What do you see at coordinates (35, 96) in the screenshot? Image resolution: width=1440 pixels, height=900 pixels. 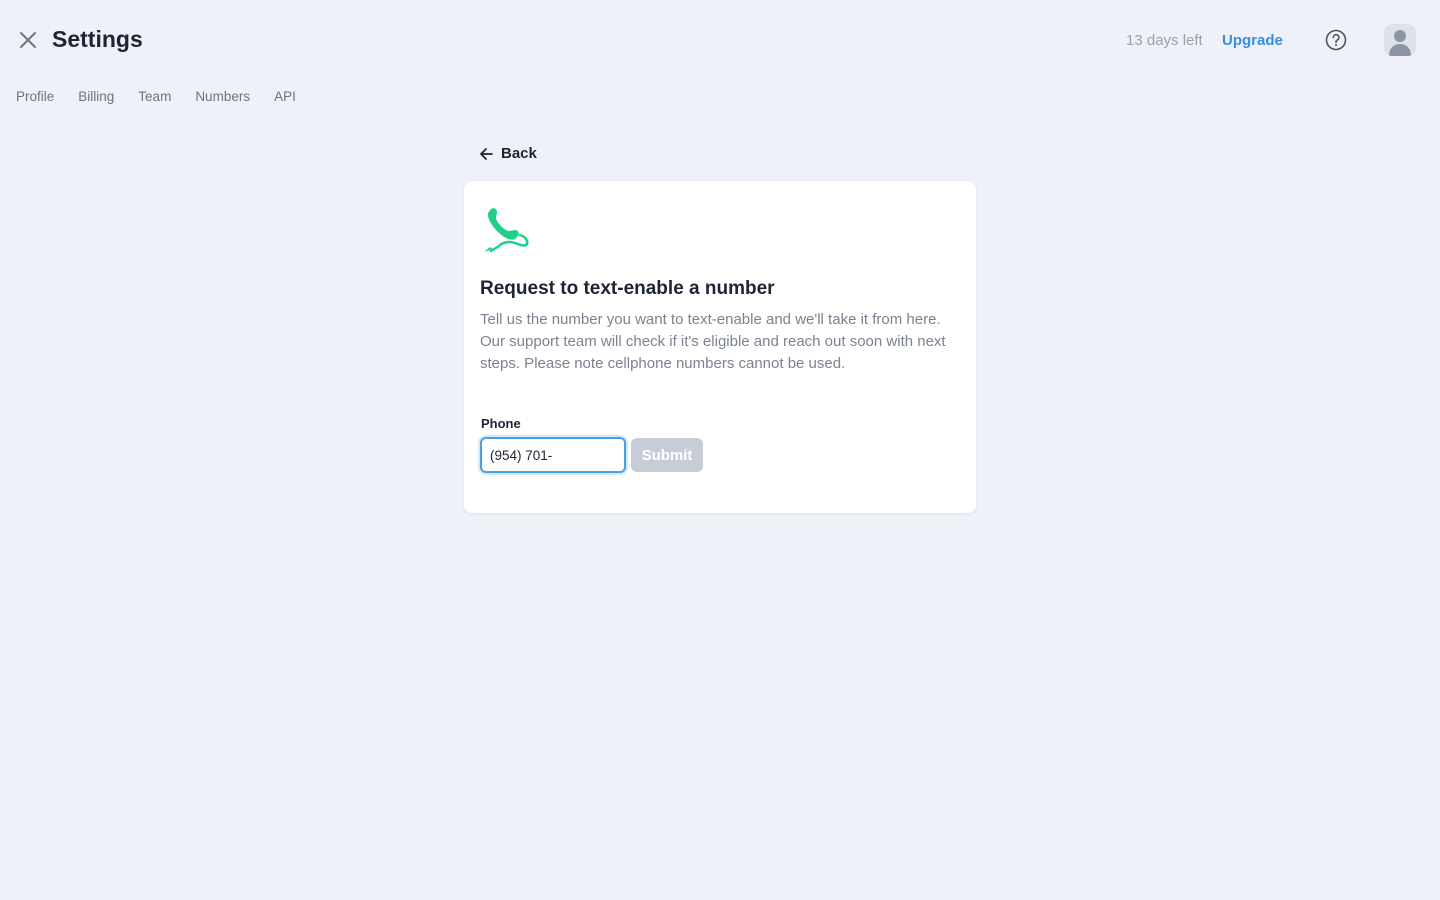 I see `tab-profile: Profile` at bounding box center [35, 96].